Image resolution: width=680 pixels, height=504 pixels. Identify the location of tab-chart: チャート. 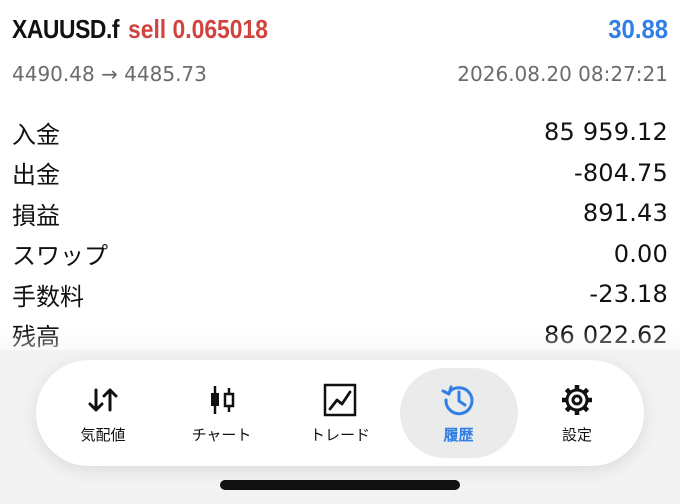
(222, 413).